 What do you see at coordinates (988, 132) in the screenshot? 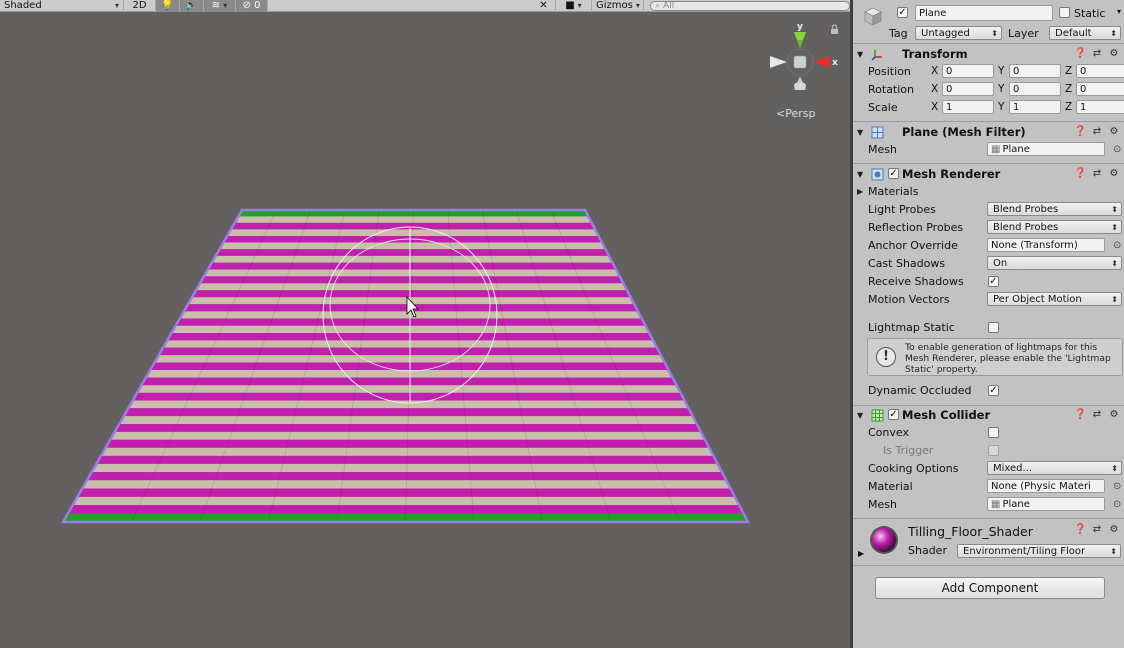
I see `mesh-filter-header: ▼ Plane (Mesh Filter) ❓ ⇄ ⚙` at bounding box center [988, 132].